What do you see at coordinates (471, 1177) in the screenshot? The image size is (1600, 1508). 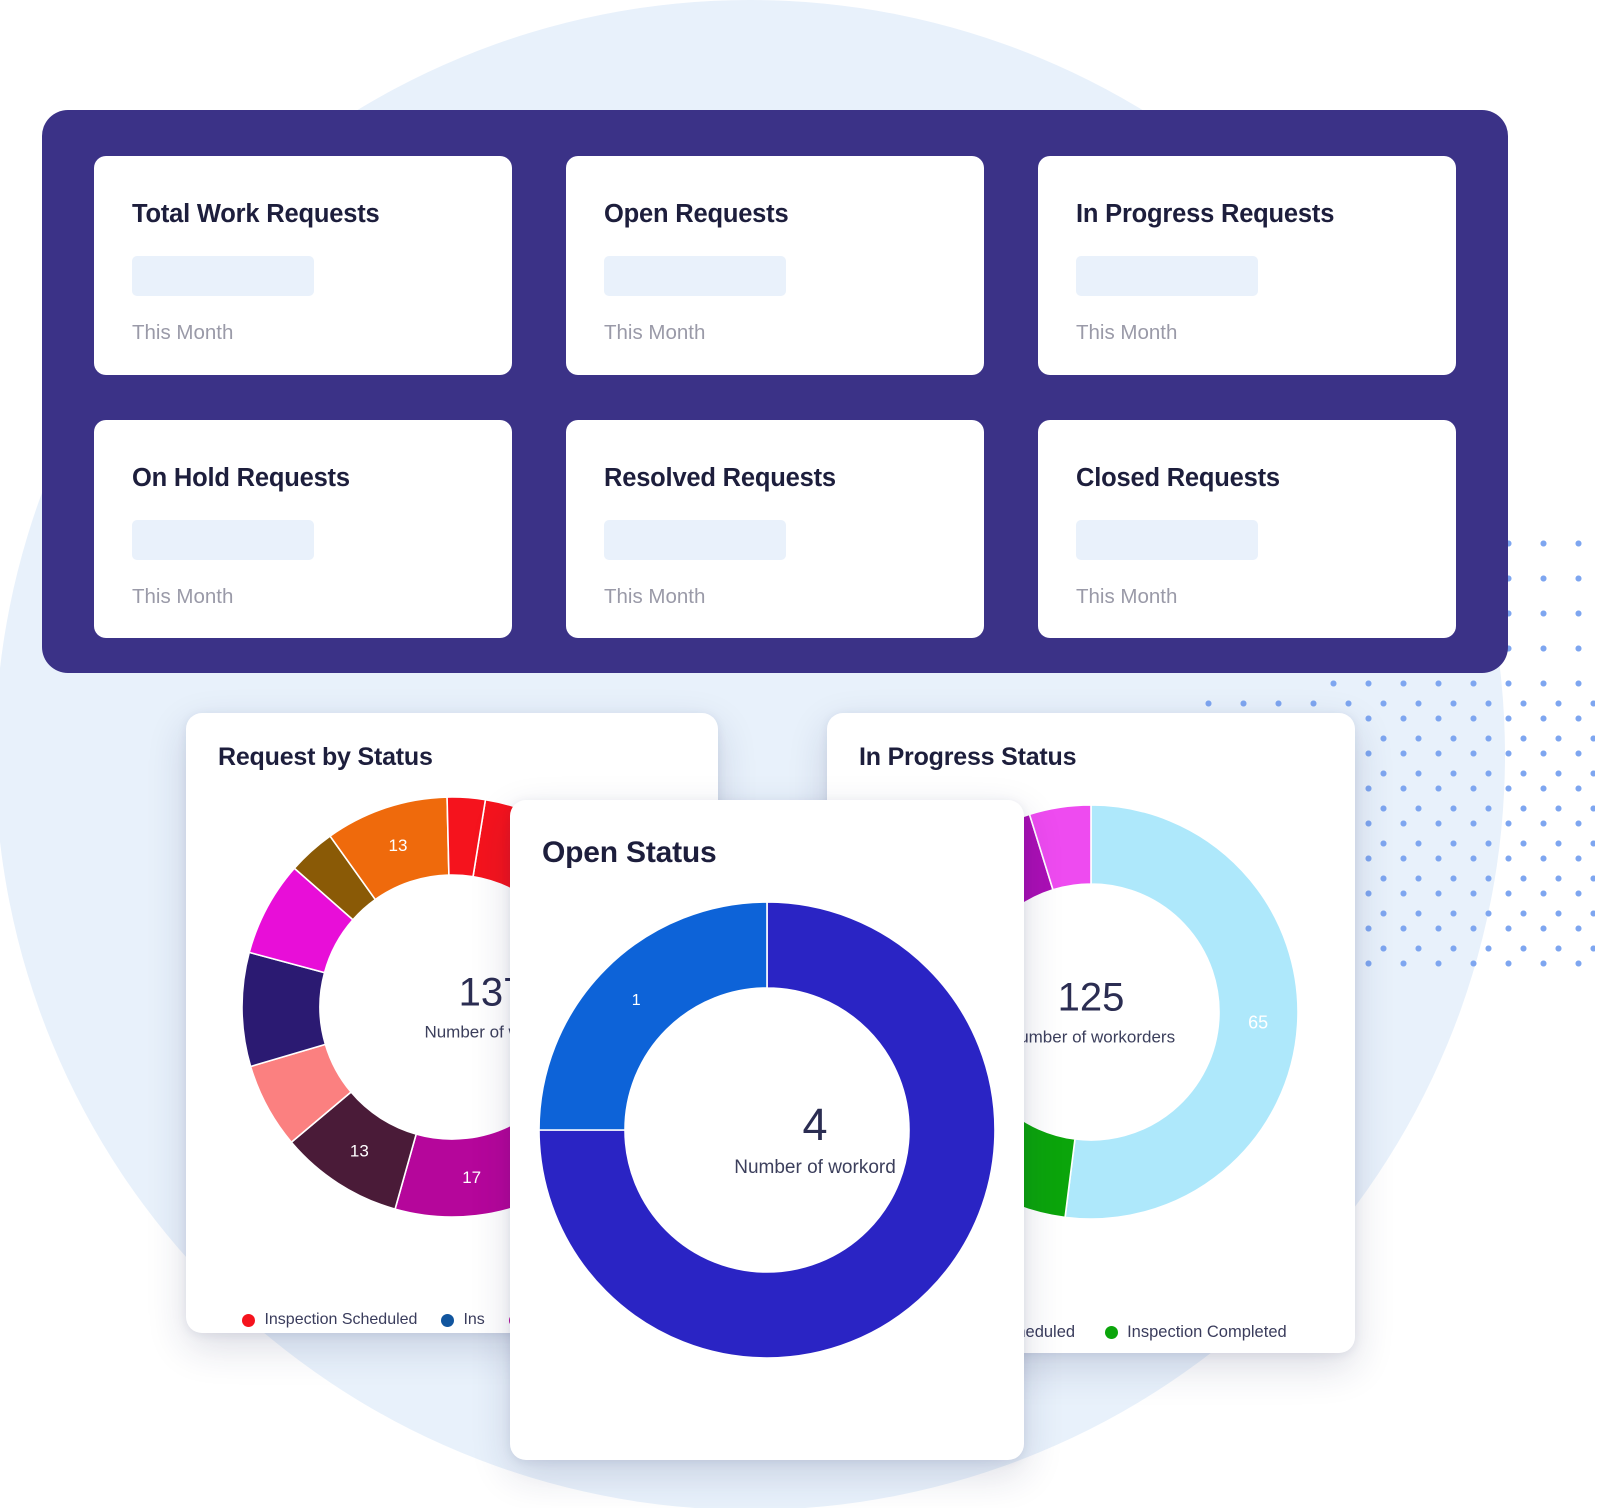 I see `donut-slice-label: 17` at bounding box center [471, 1177].